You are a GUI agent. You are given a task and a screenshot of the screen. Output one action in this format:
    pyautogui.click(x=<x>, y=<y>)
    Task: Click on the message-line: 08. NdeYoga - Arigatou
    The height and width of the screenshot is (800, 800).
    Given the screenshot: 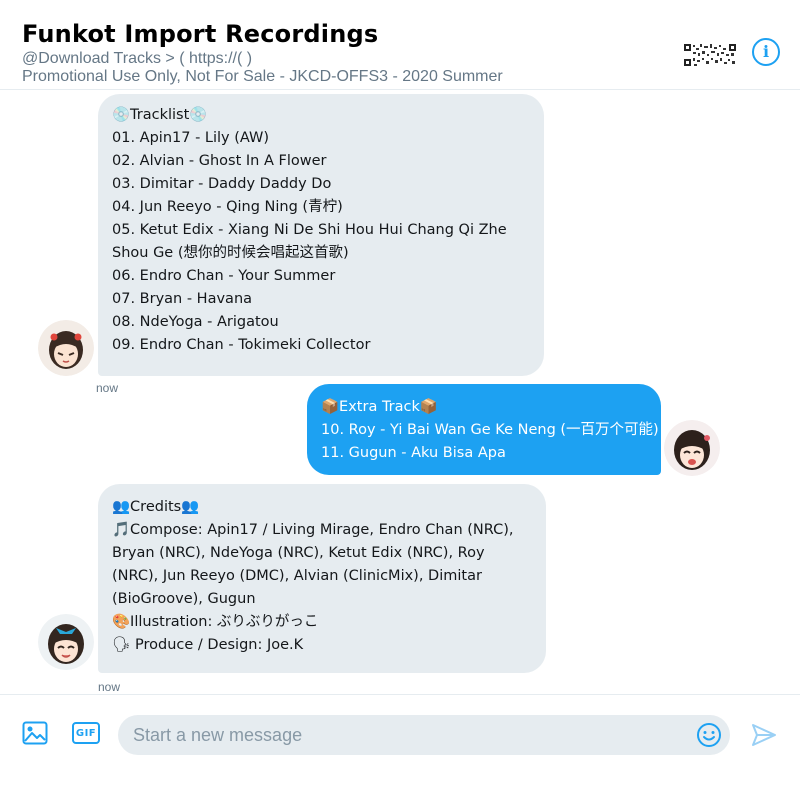 What is the action you would take?
    pyautogui.click(x=195, y=322)
    